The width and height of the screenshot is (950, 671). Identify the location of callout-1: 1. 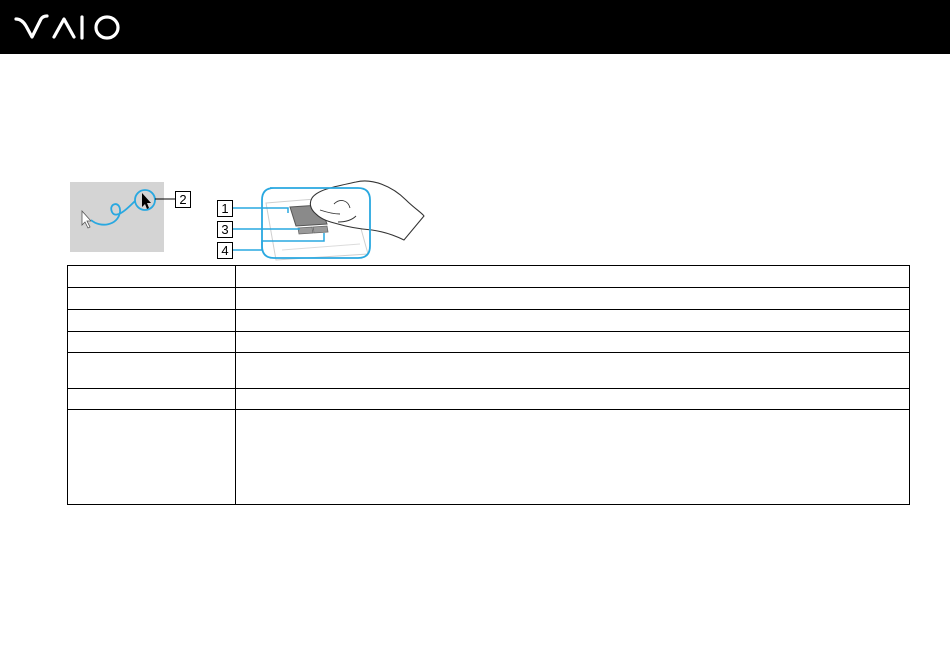
(225, 208).